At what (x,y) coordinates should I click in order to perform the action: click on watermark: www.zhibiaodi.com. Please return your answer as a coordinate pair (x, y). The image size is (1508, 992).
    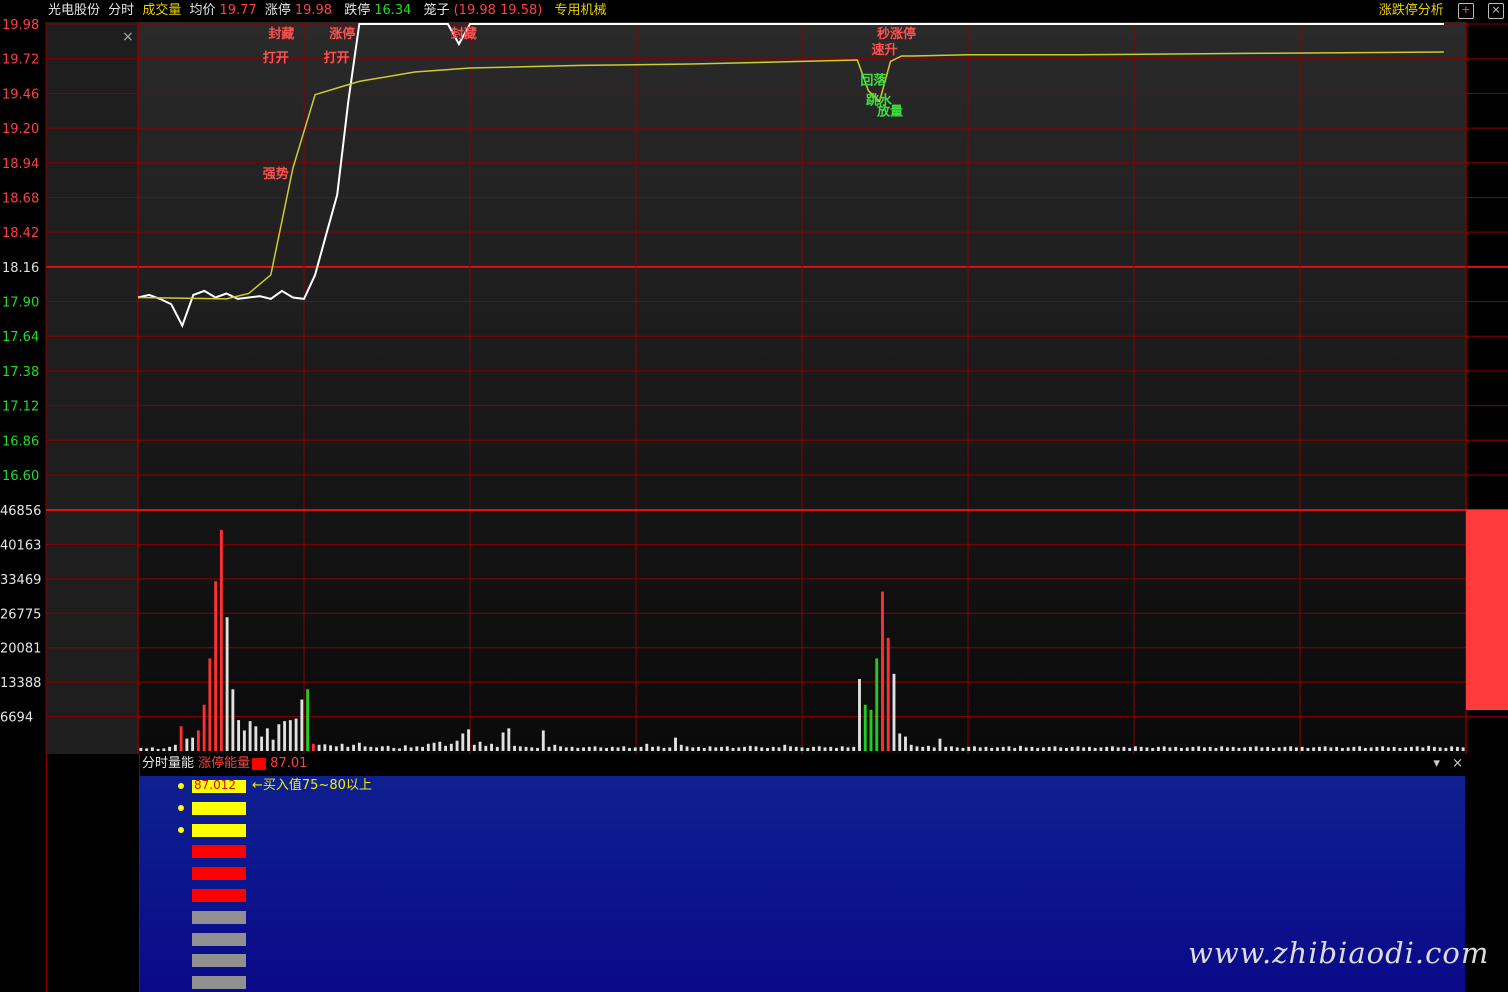
    Looking at the image, I should click on (1339, 953).